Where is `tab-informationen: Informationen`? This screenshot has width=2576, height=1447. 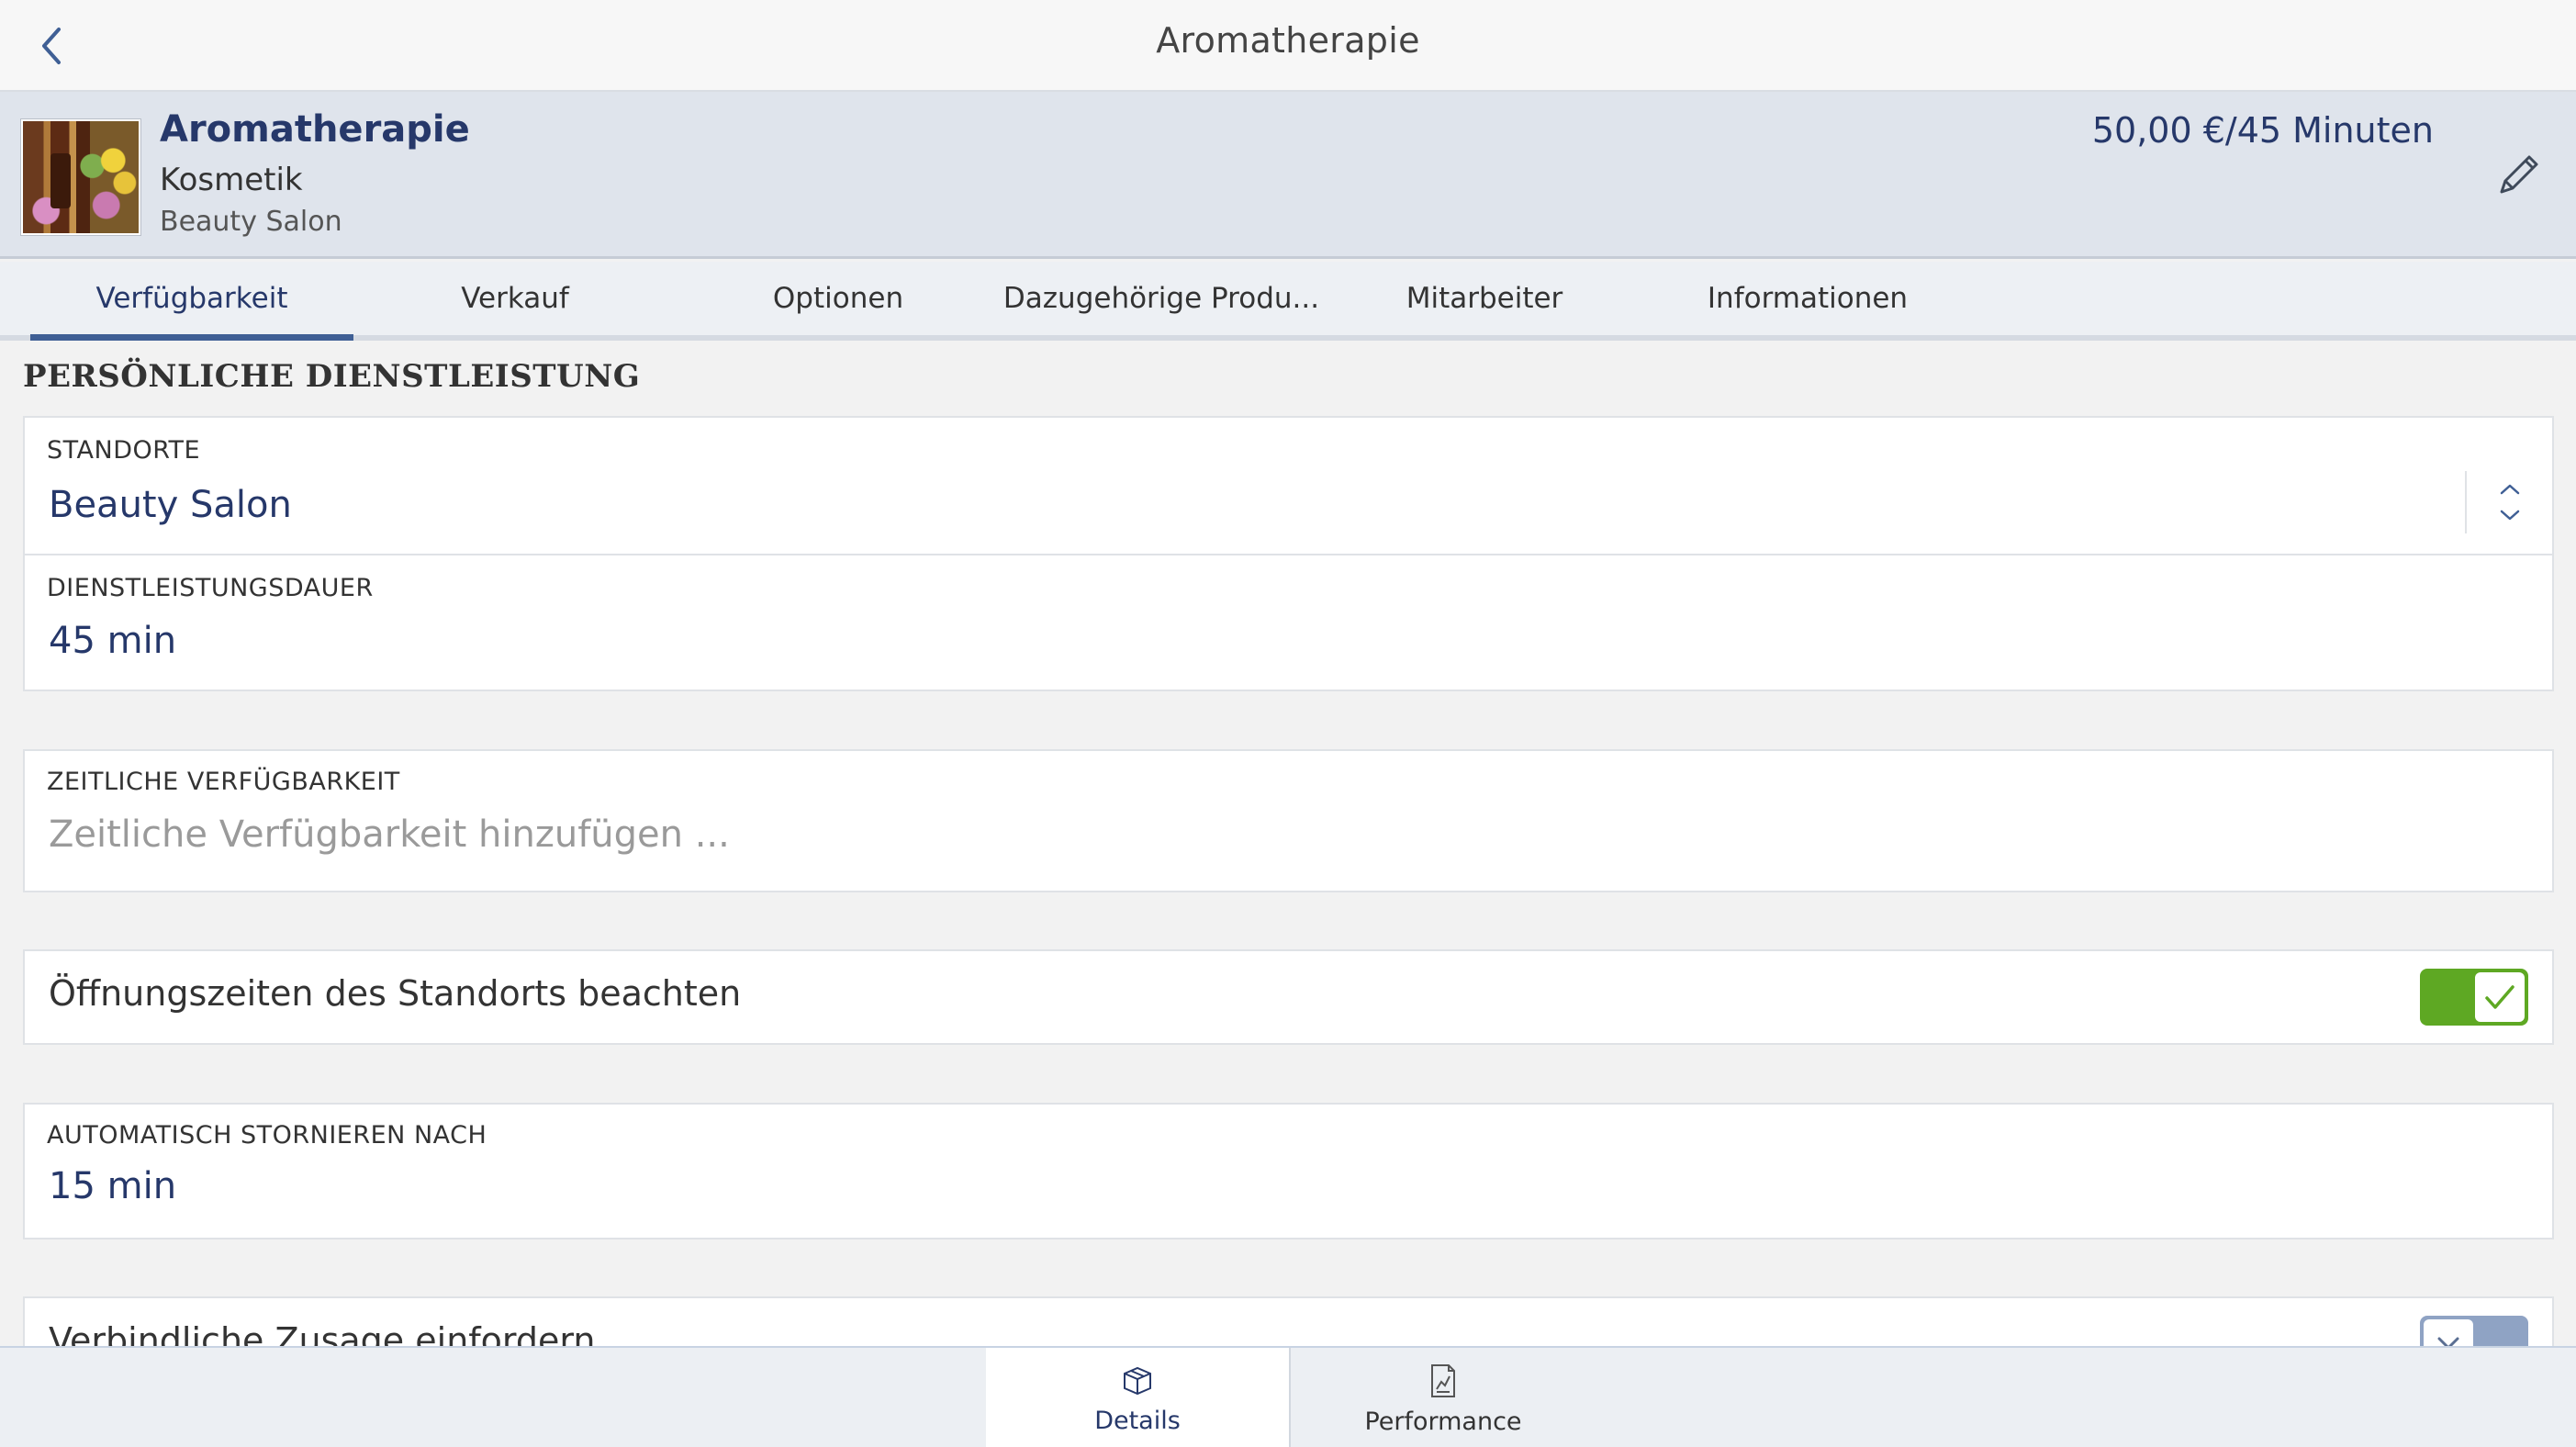
tab-informationen: Informationen is located at coordinates (1807, 298).